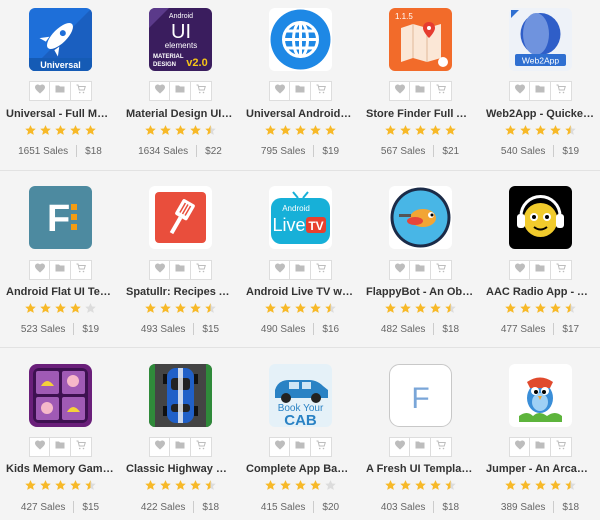 Image resolution: width=600 pixels, height=520 pixels. What do you see at coordinates (283, 151) in the screenshot?
I see `sales-count: 795 Sales` at bounding box center [283, 151].